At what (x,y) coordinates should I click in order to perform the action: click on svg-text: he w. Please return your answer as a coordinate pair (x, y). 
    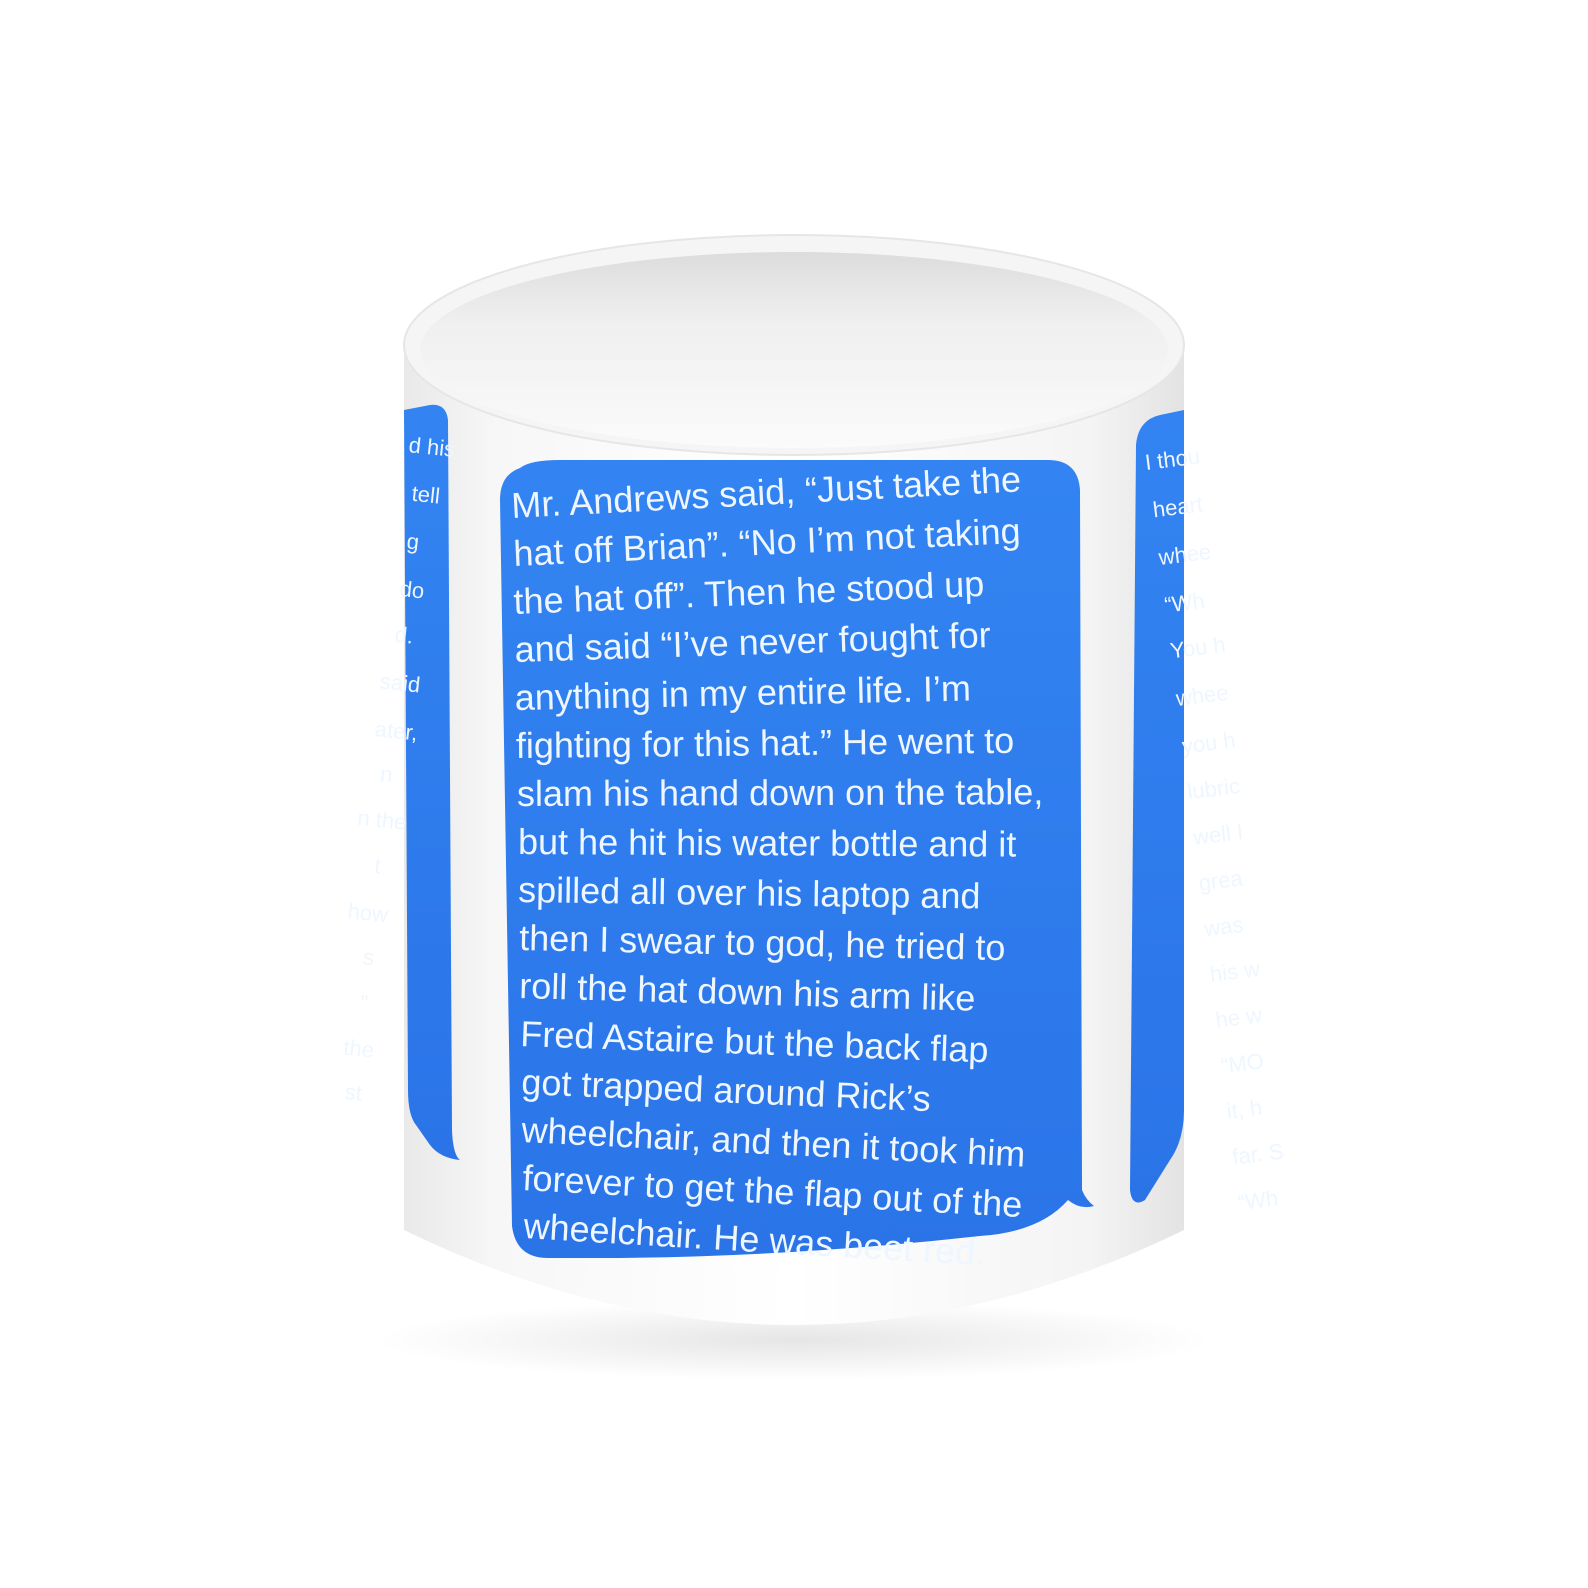
    Looking at the image, I should click on (1238, 1017).